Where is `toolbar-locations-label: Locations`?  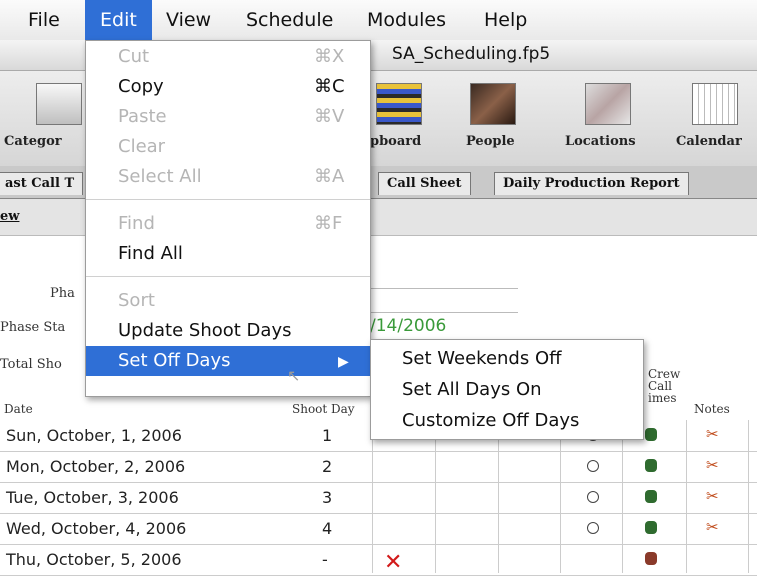 toolbar-locations-label: Locations is located at coordinates (600, 141).